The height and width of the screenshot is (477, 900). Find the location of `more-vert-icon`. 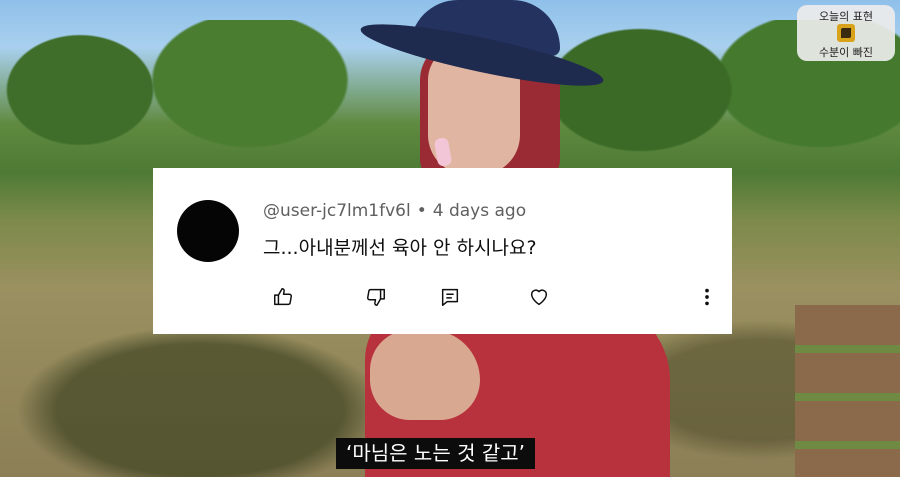

more-vert-icon is located at coordinates (707, 297).